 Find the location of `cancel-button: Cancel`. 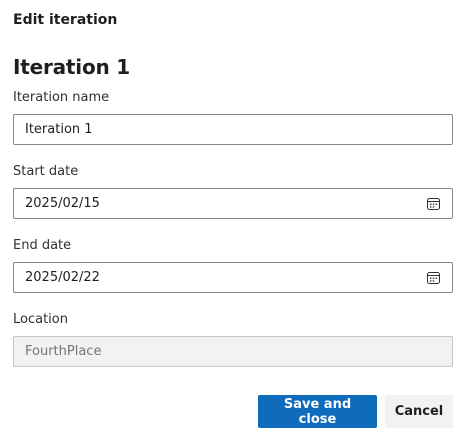

cancel-button: Cancel is located at coordinates (419, 411).